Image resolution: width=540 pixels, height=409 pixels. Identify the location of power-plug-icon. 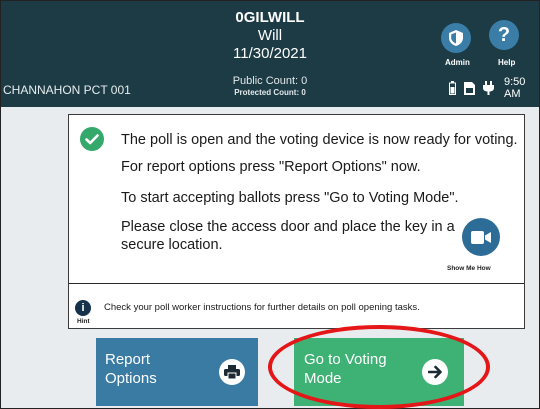
(488, 88).